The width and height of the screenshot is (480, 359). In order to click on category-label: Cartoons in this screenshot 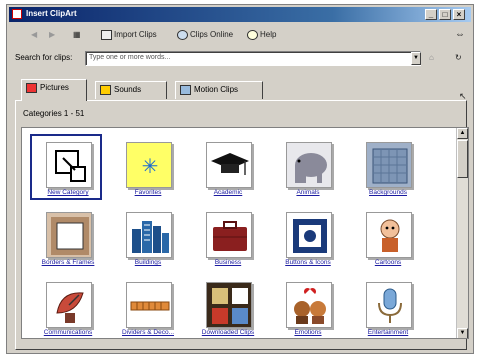, I will do `click(388, 262)`.